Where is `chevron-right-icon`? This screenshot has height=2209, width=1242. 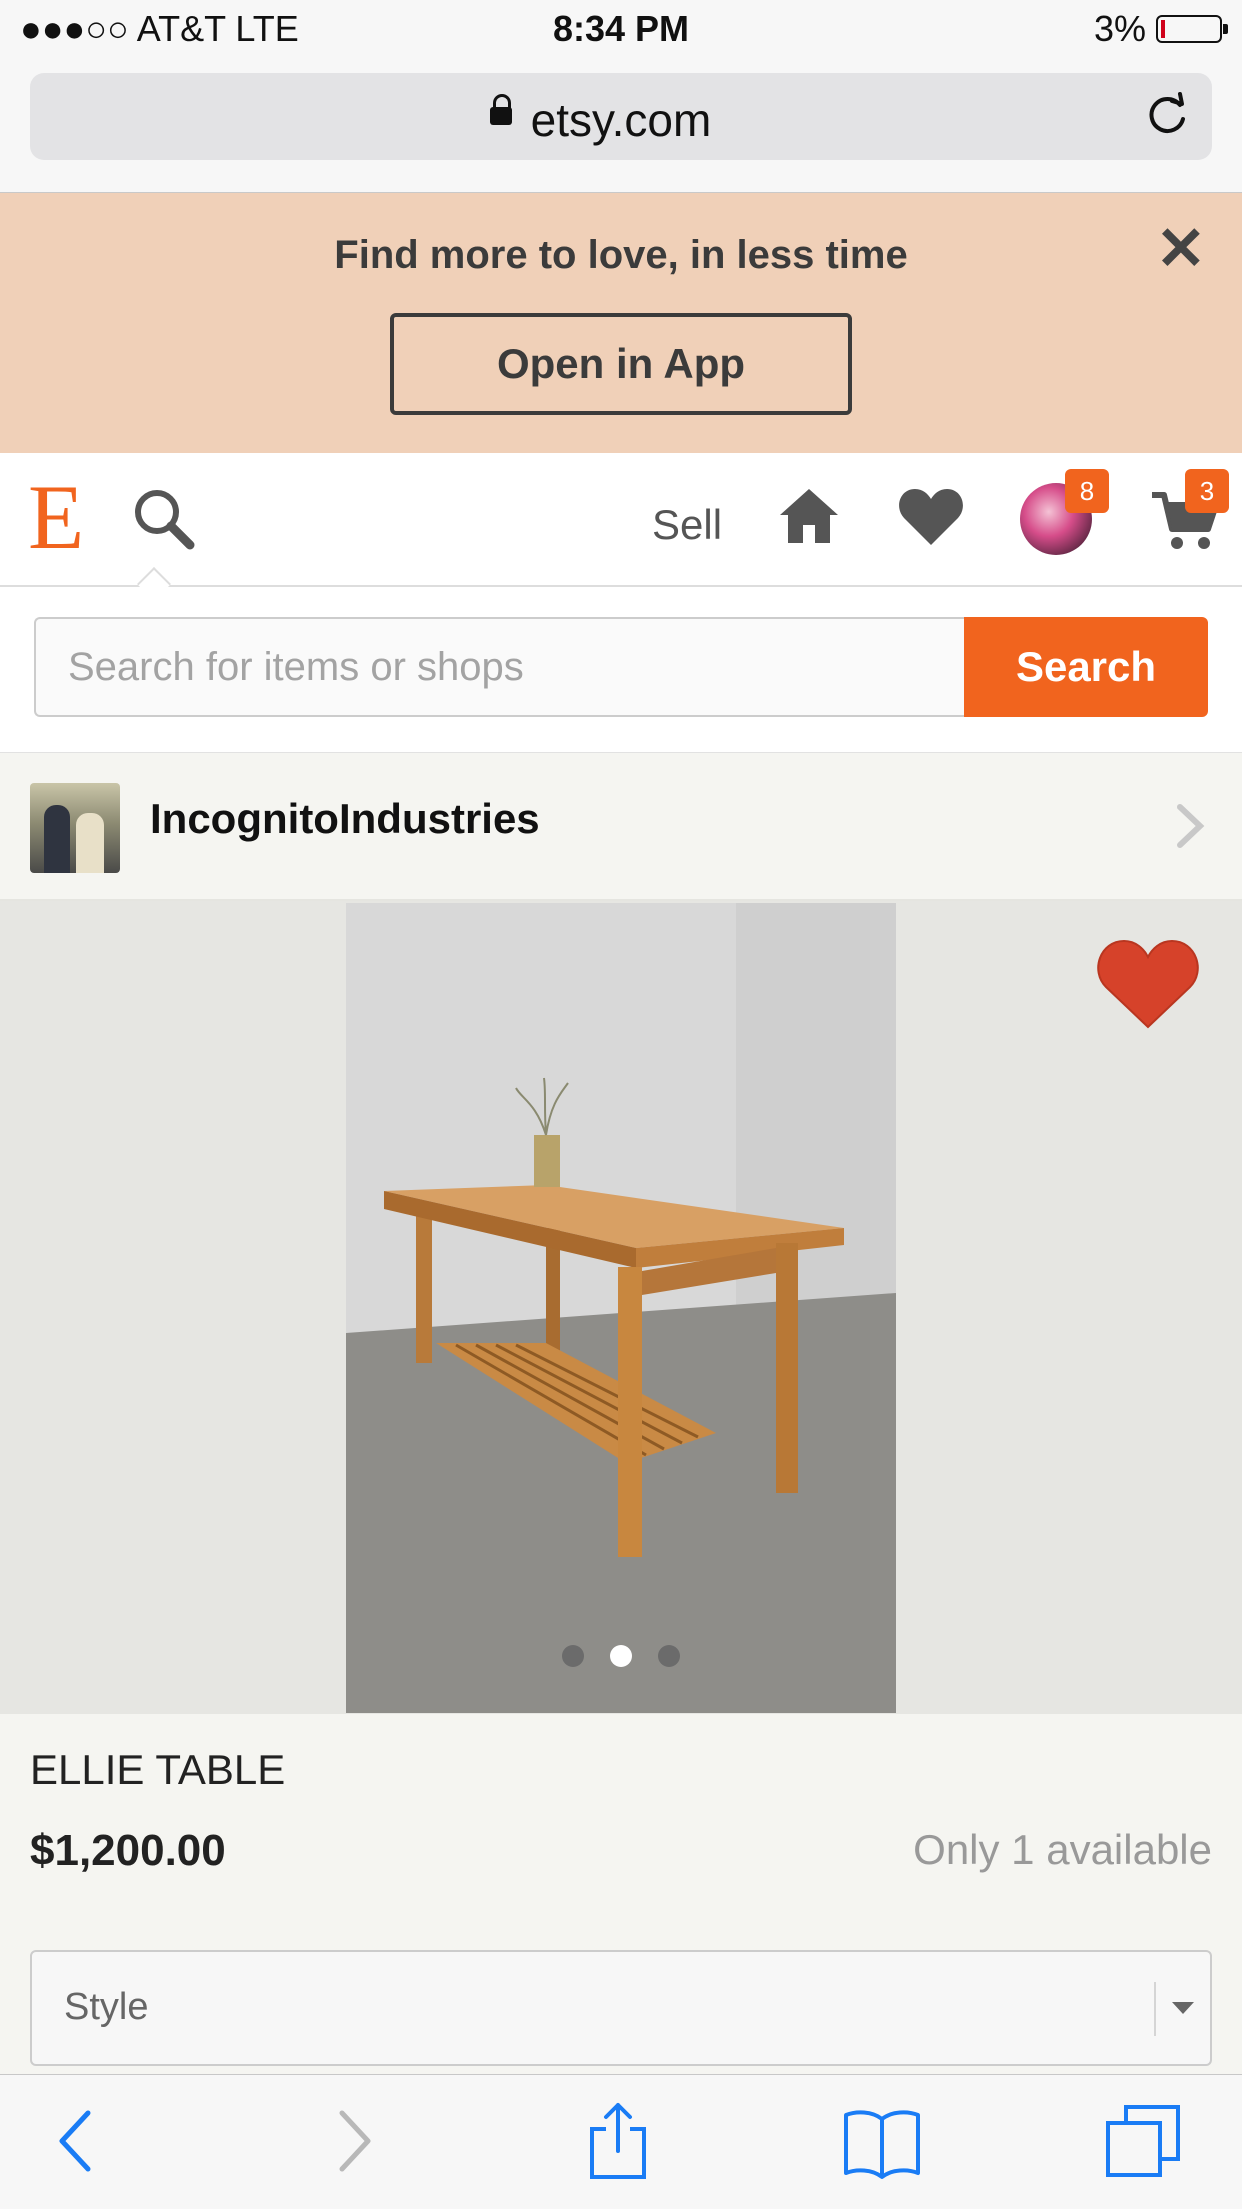 chevron-right-icon is located at coordinates (1191, 826).